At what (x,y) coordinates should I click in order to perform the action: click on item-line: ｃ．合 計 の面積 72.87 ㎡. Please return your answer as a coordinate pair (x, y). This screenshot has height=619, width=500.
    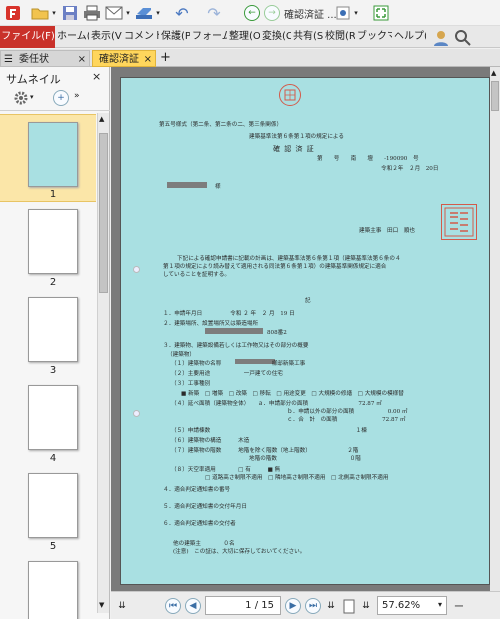
    Looking at the image, I should click on (346, 420).